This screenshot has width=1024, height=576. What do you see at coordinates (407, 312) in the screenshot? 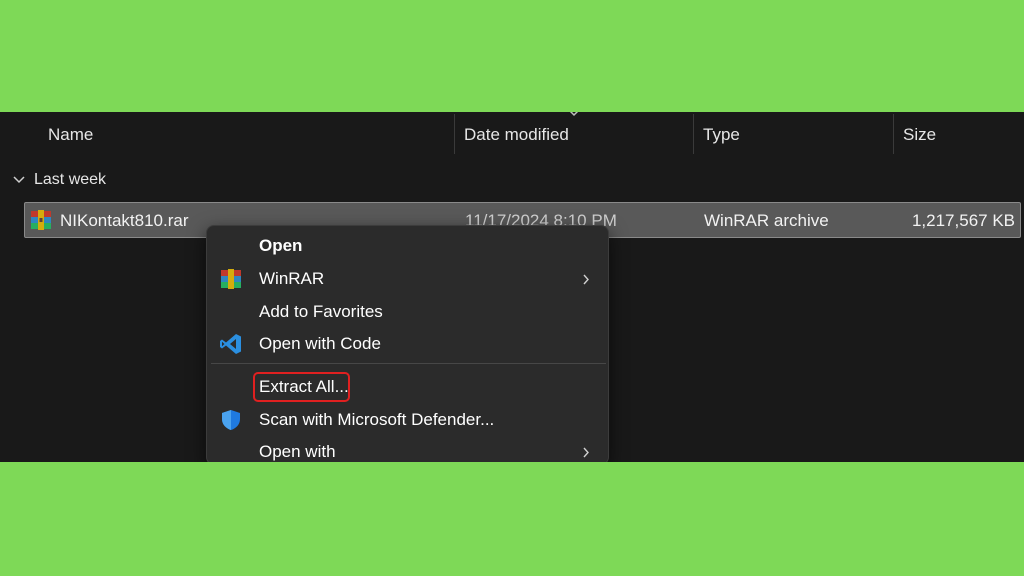
I see `menu-item-add-to-favorites: Add to Favorites` at bounding box center [407, 312].